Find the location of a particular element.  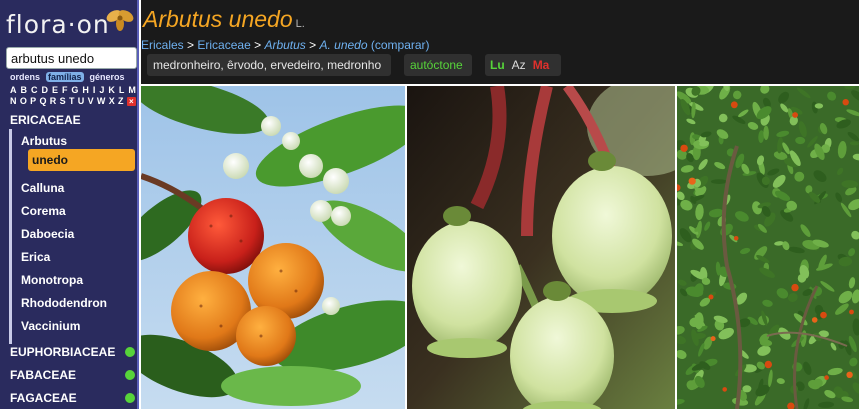

alphabet-letter: D is located at coordinates (44, 90).